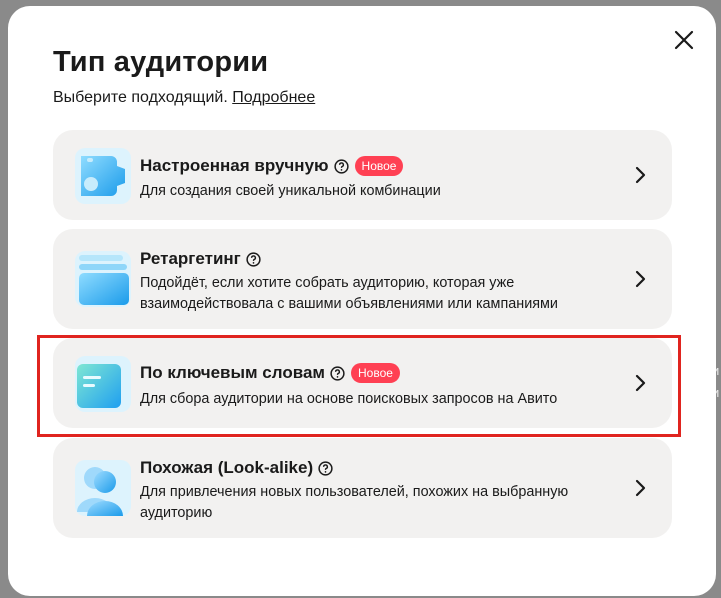 The height and width of the screenshot is (598, 721). What do you see at coordinates (290, 191) in the screenshot?
I see `option-description: Для создания своей уникальной комбинации` at bounding box center [290, 191].